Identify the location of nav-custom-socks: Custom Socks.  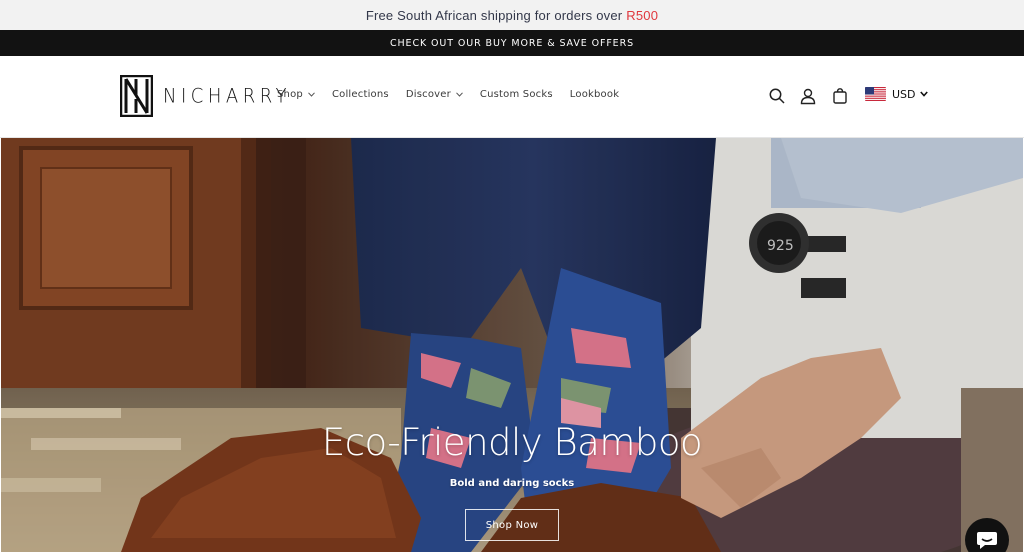
(516, 94).